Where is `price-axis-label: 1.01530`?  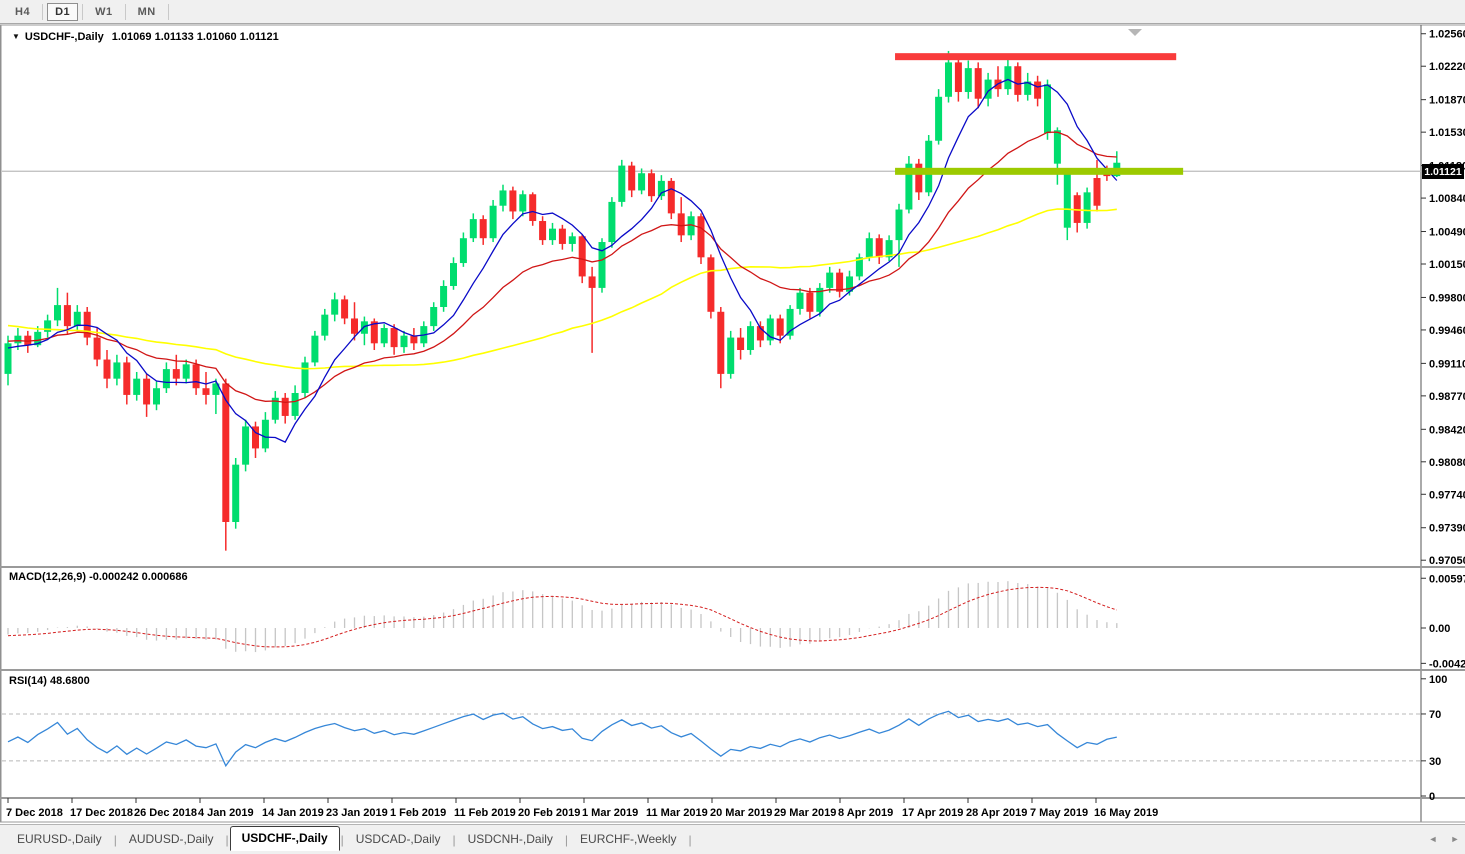
price-axis-label: 1.01530 is located at coordinates (1447, 133).